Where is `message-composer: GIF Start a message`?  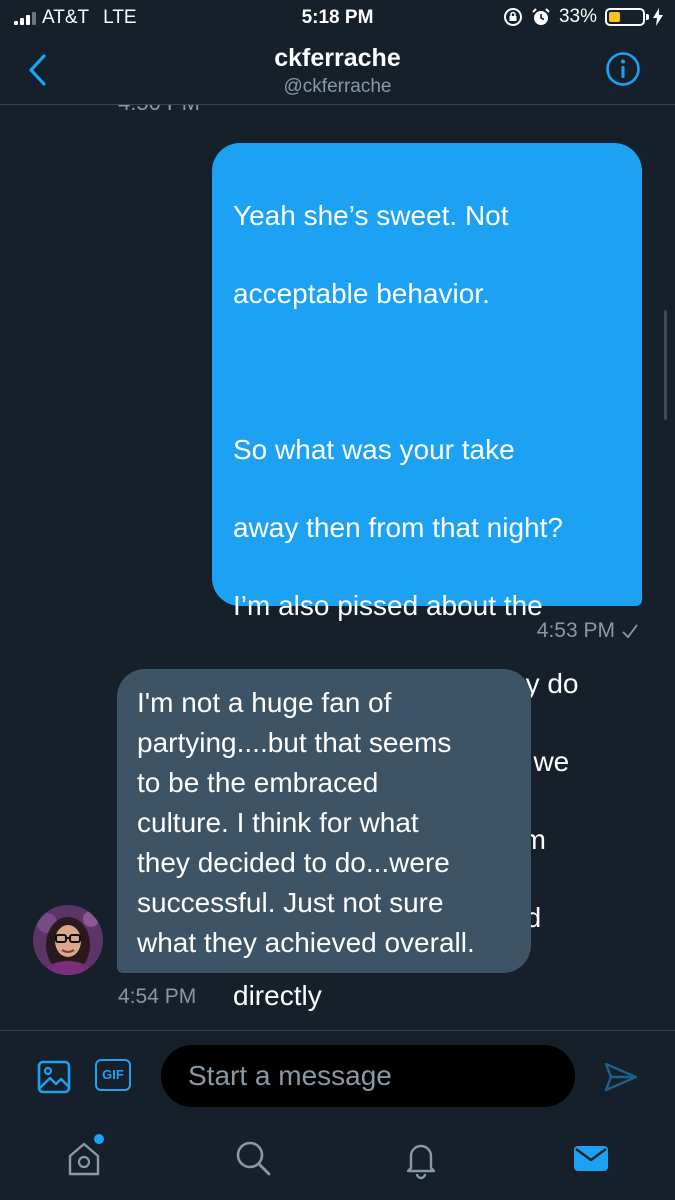 message-composer: GIF Start a message is located at coordinates (337, 1075).